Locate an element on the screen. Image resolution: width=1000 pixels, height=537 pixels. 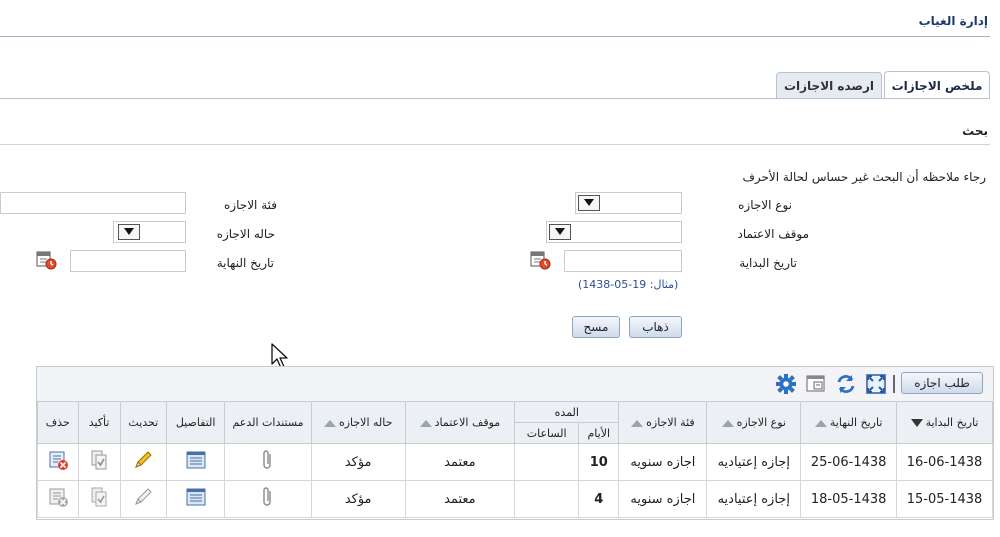
cell-start-date: 15-05-1438 is located at coordinates (944, 499).